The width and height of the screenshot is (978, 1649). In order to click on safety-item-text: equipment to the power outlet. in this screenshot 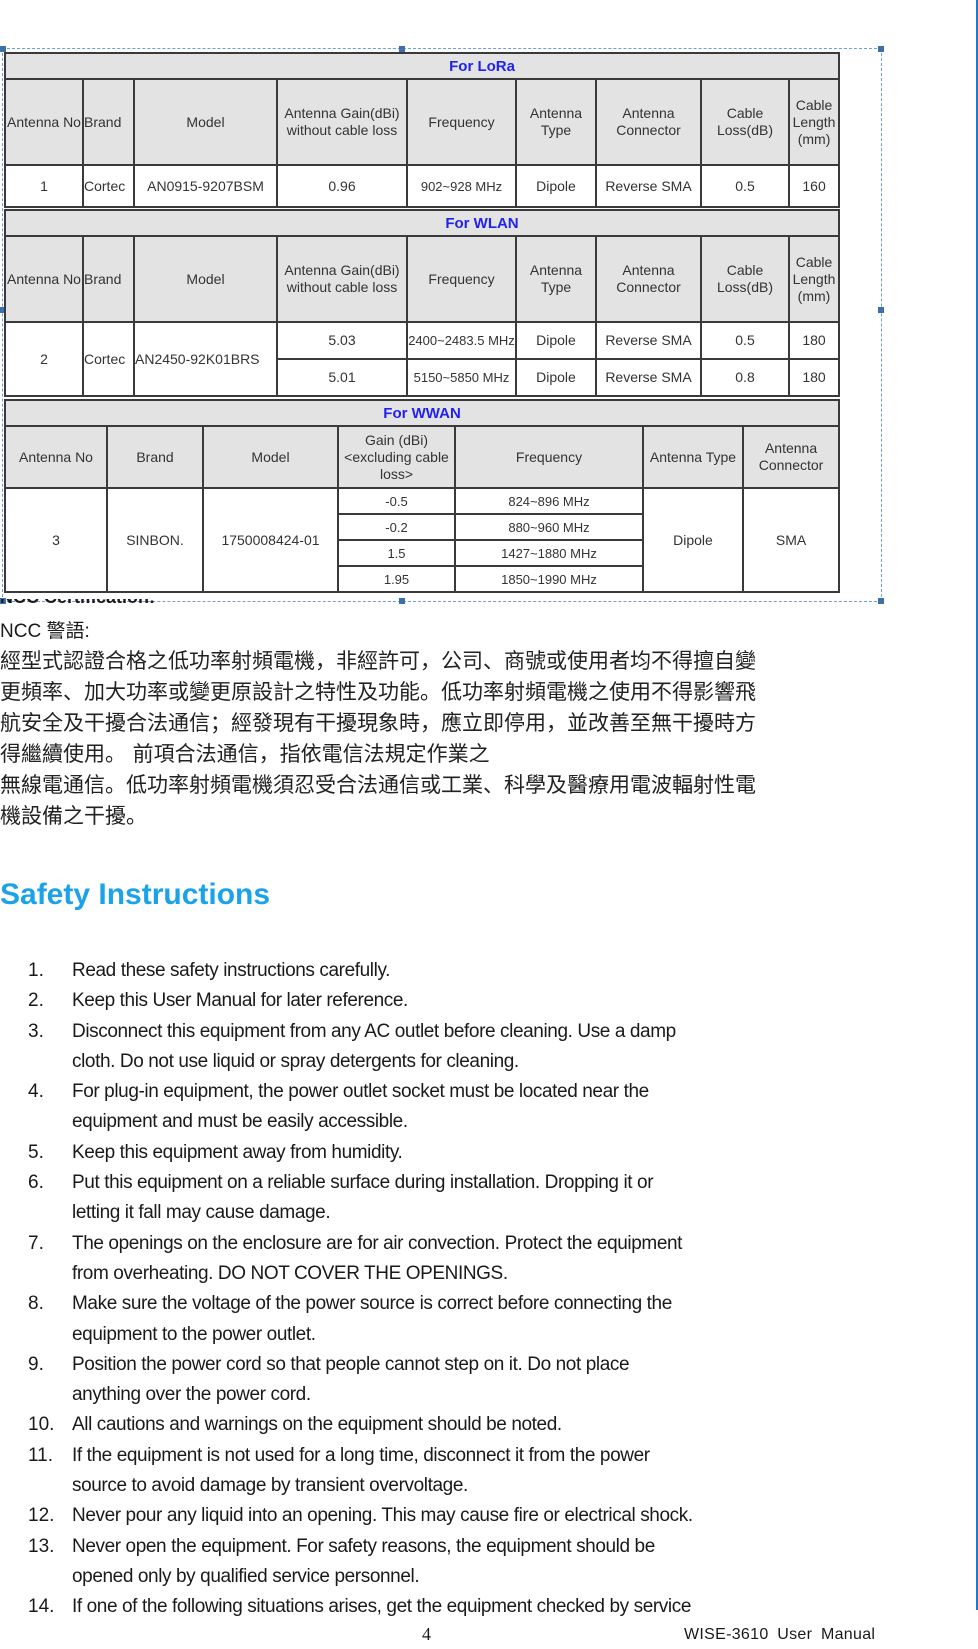, I will do `click(194, 1334)`.